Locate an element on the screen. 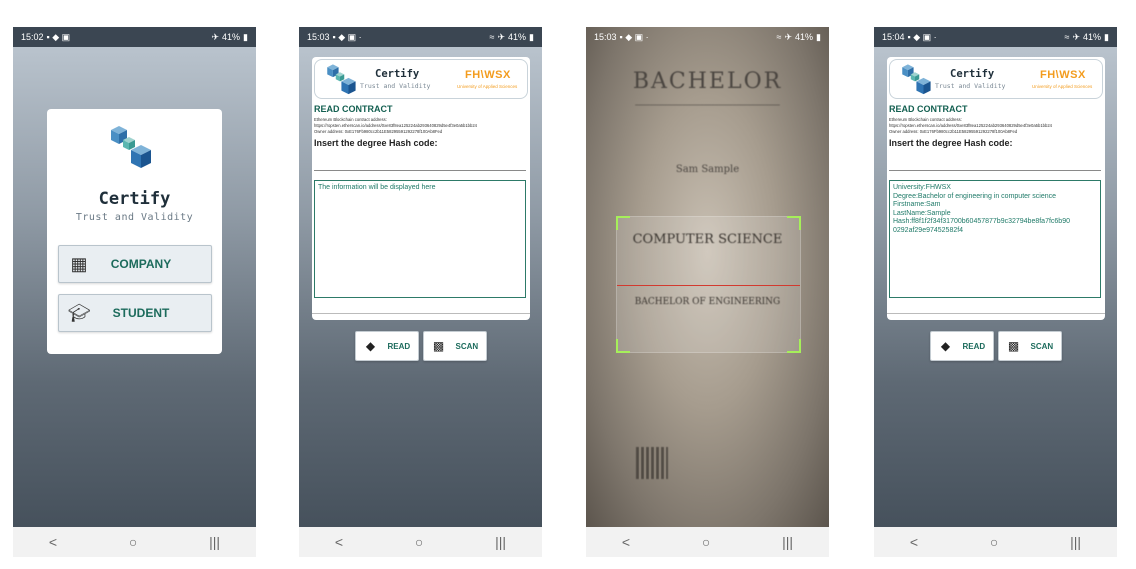 The image size is (1136, 569). partner-logo: FH\WSX is located at coordinates (1063, 75).